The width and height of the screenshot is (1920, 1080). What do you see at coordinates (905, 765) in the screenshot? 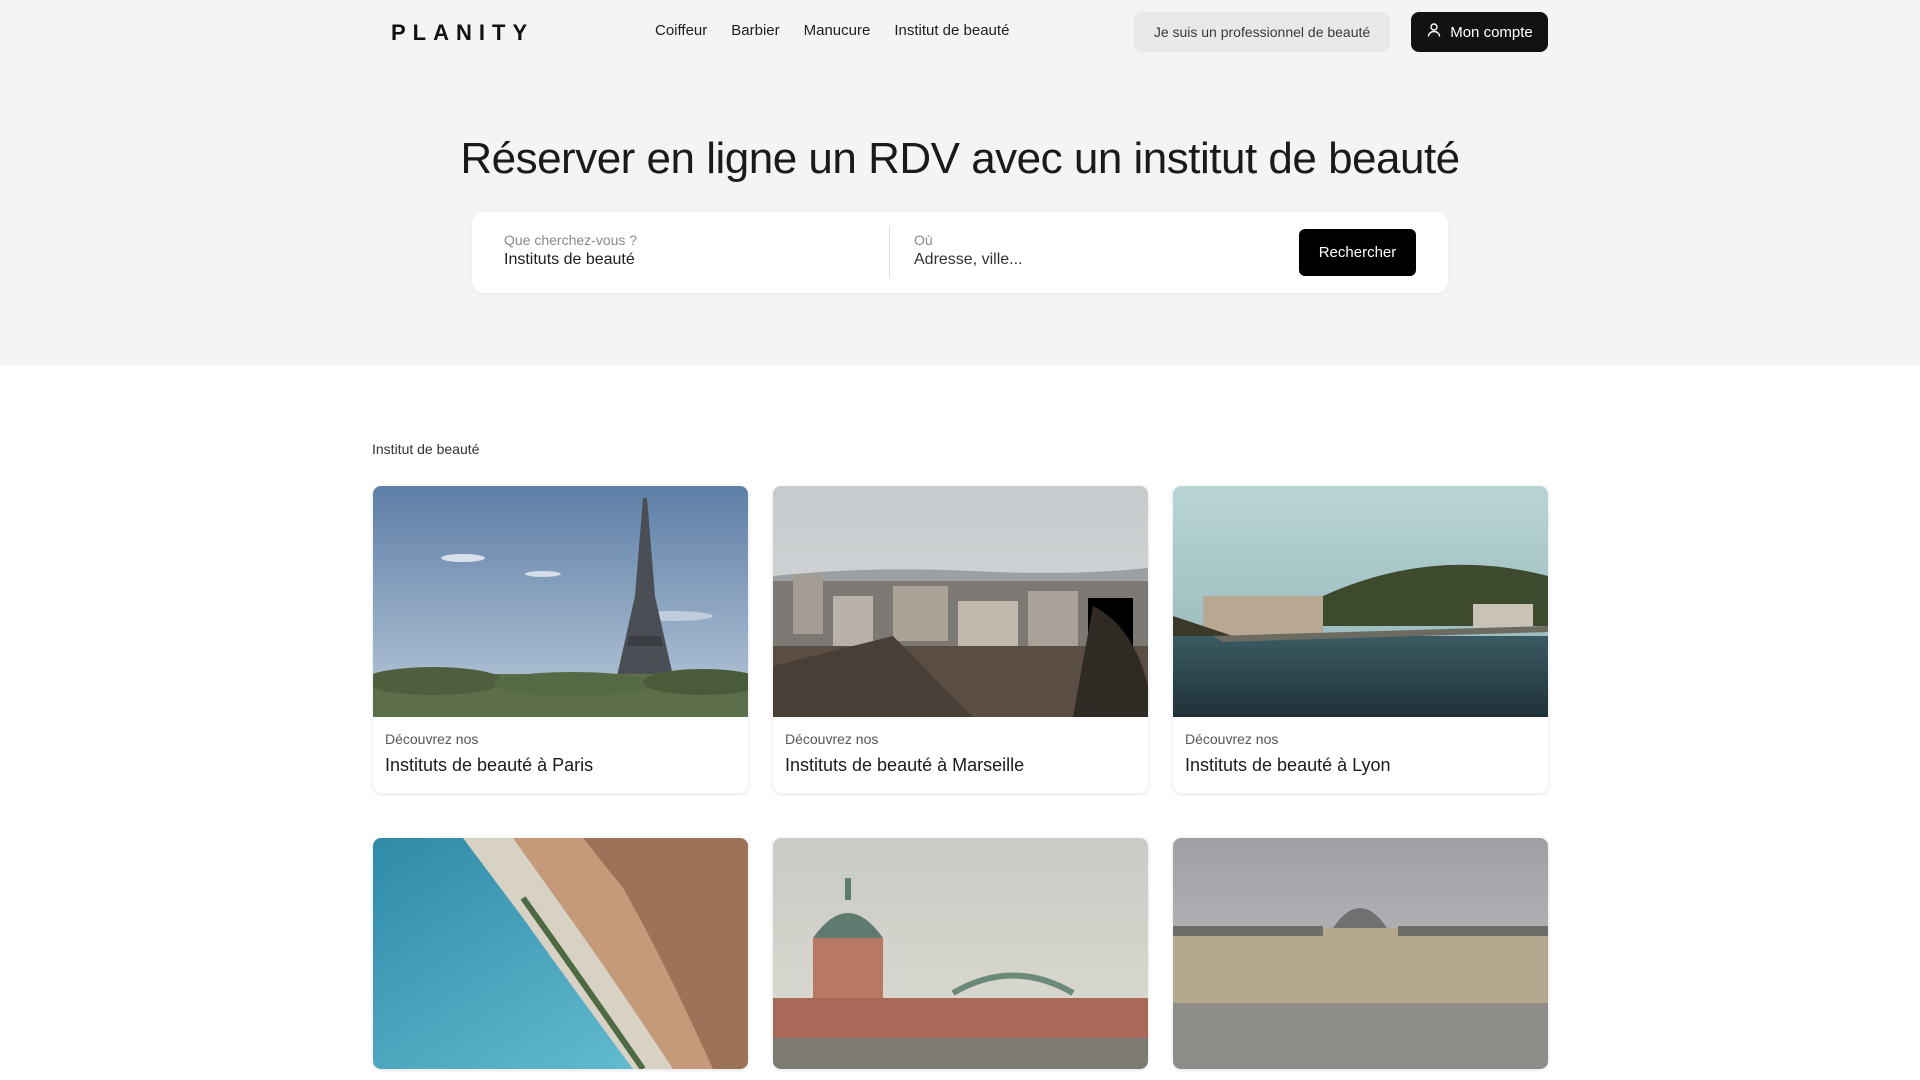
I see `card-title: Instituts de beauté à Marseille` at bounding box center [905, 765].